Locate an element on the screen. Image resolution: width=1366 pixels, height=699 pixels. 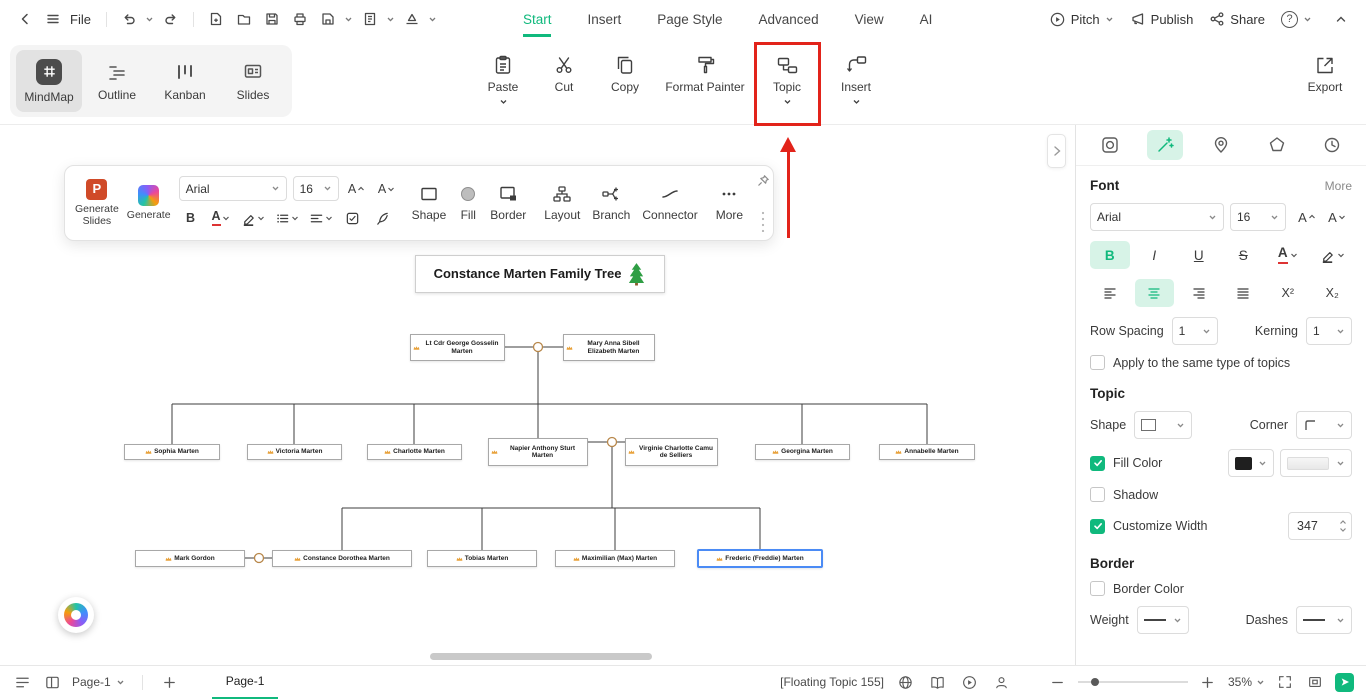
new-document-icon is located at coordinates (216, 19).